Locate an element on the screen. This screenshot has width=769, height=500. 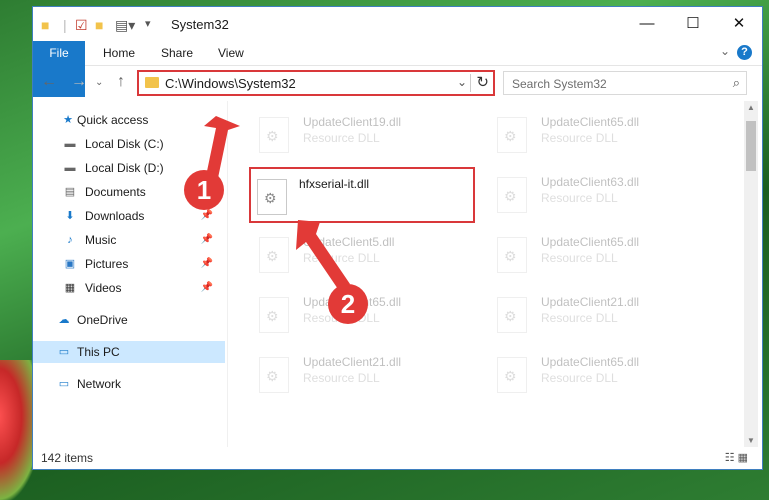
arrow-1-icon is located at coordinates (222, 147).